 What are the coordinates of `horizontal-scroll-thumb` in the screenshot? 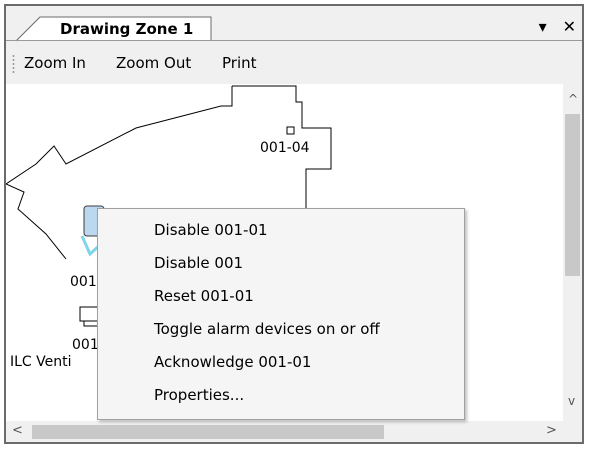 It's located at (208, 432).